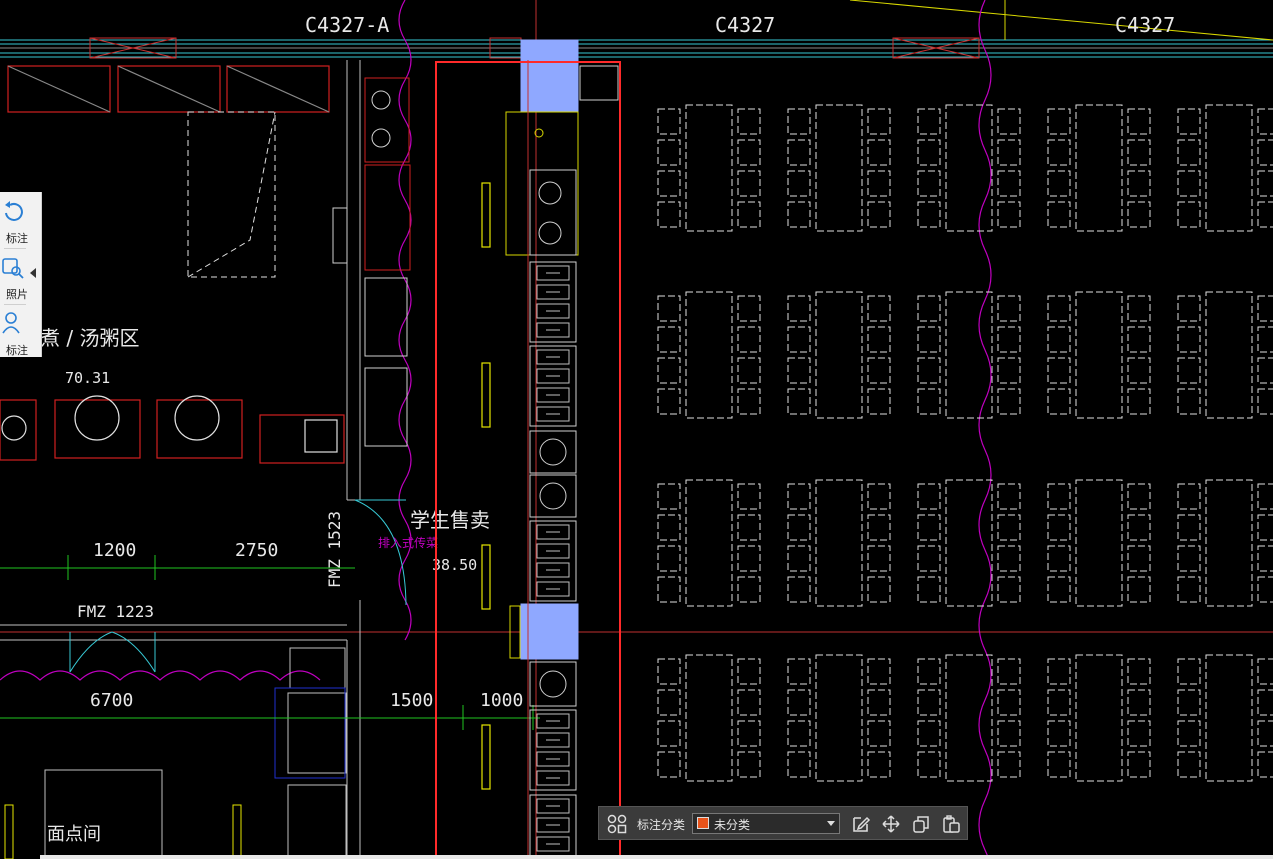 The width and height of the screenshot is (1273, 859). What do you see at coordinates (89, 338) in the screenshot?
I see `room-label-soup-area: 煮 / 汤粥区` at bounding box center [89, 338].